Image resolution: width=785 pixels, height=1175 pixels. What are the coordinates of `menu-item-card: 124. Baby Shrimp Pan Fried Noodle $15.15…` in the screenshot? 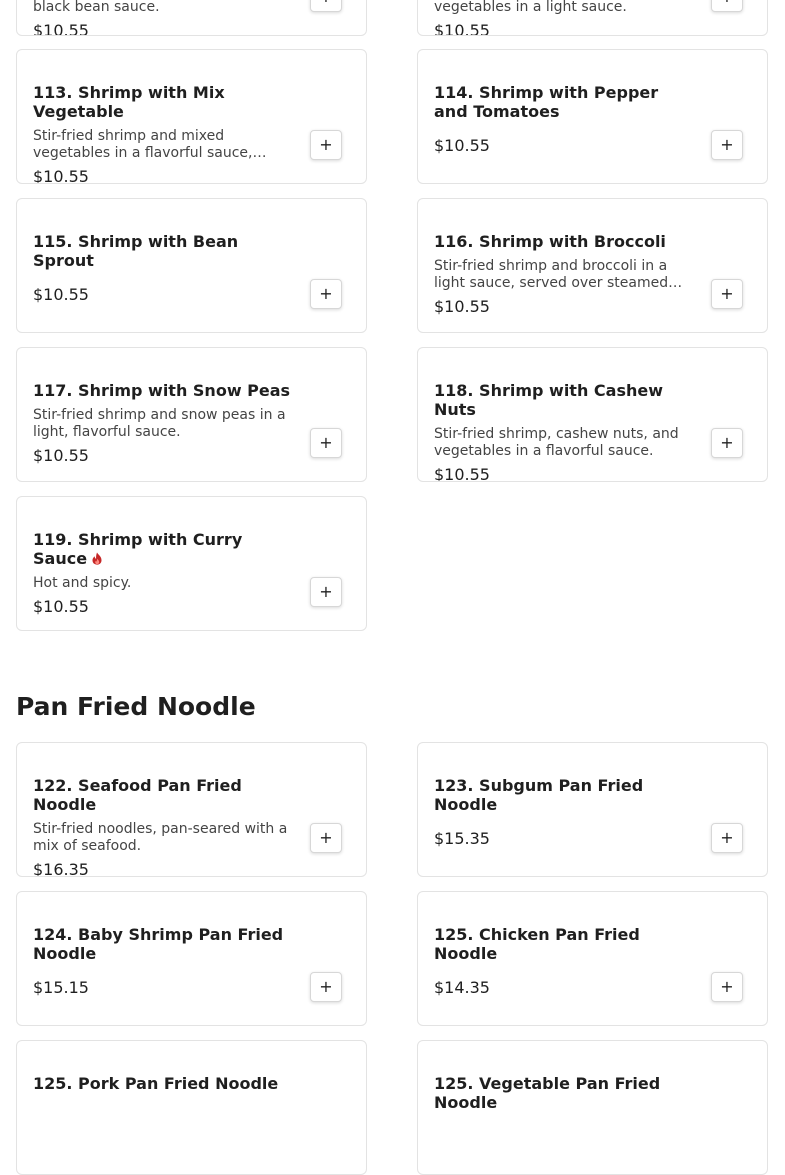 It's located at (191, 958).